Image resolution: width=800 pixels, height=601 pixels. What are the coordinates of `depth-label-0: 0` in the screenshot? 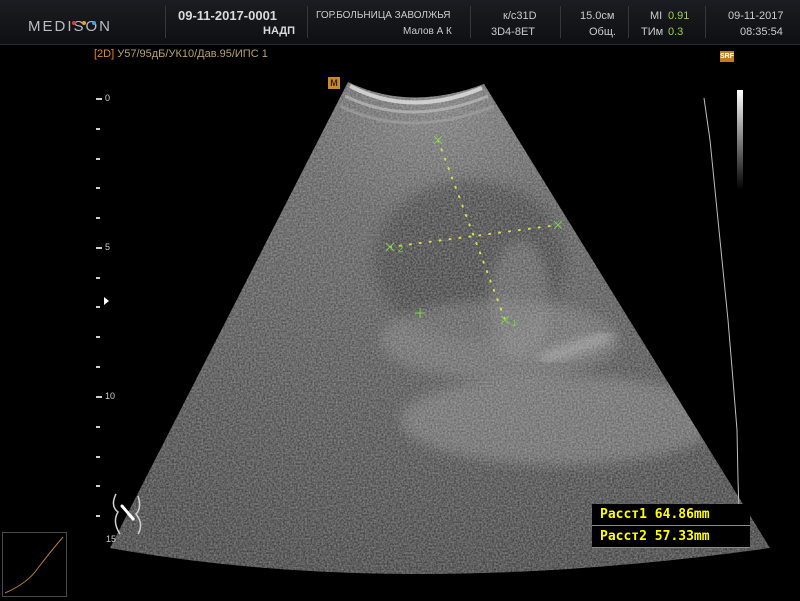 It's located at (108, 98).